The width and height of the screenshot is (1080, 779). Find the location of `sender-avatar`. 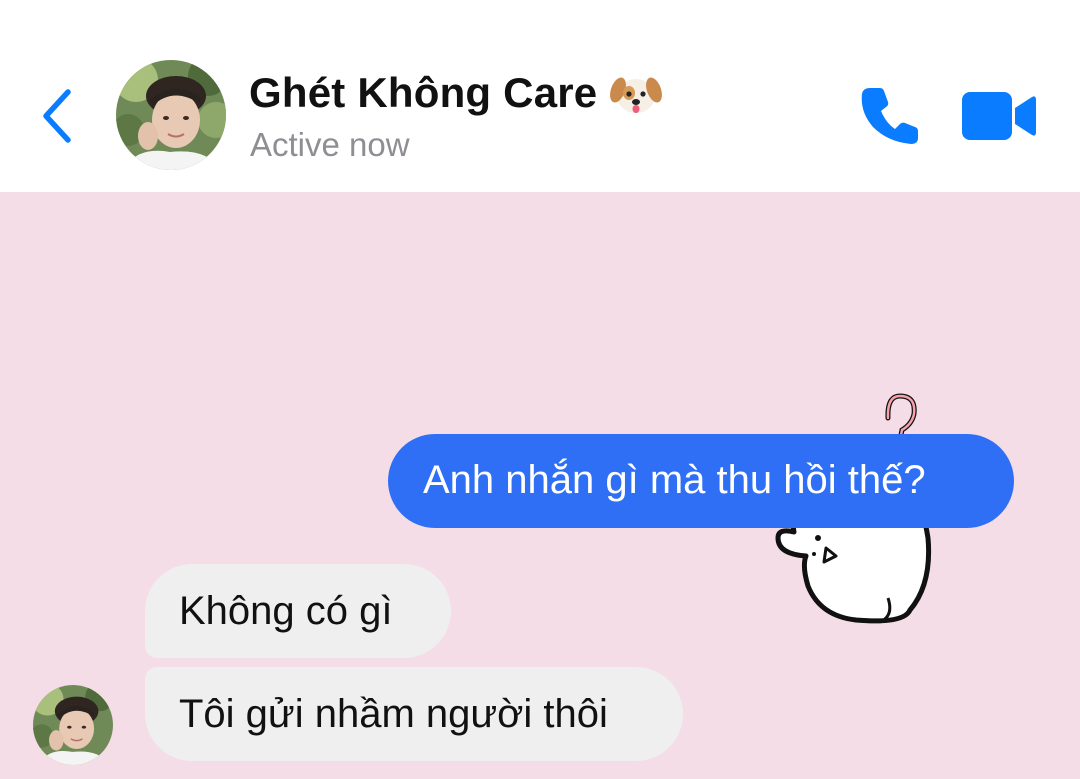

sender-avatar is located at coordinates (73, 725).